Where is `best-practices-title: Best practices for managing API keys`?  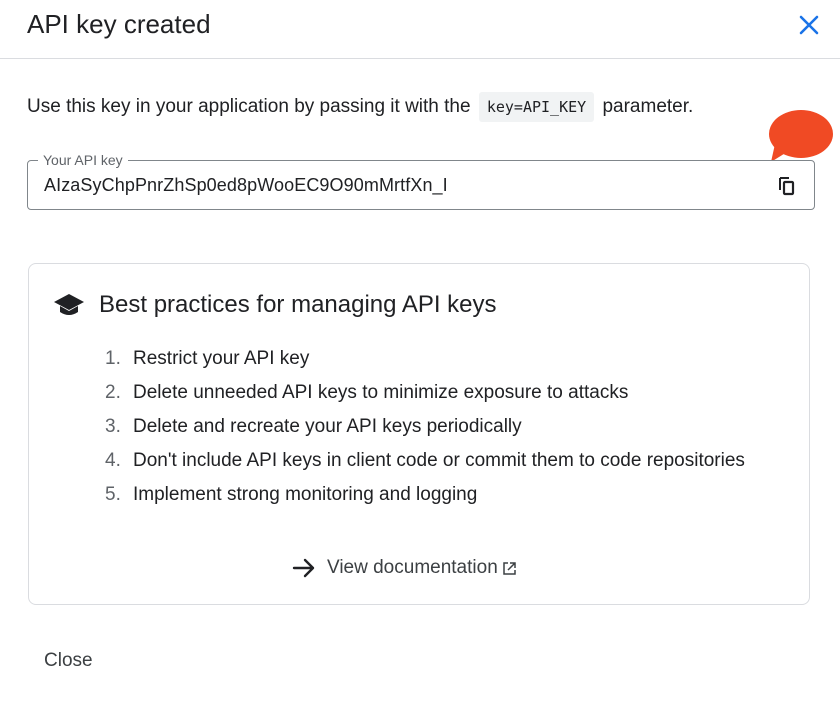
best-practices-title: Best practices for managing API keys is located at coordinates (298, 304).